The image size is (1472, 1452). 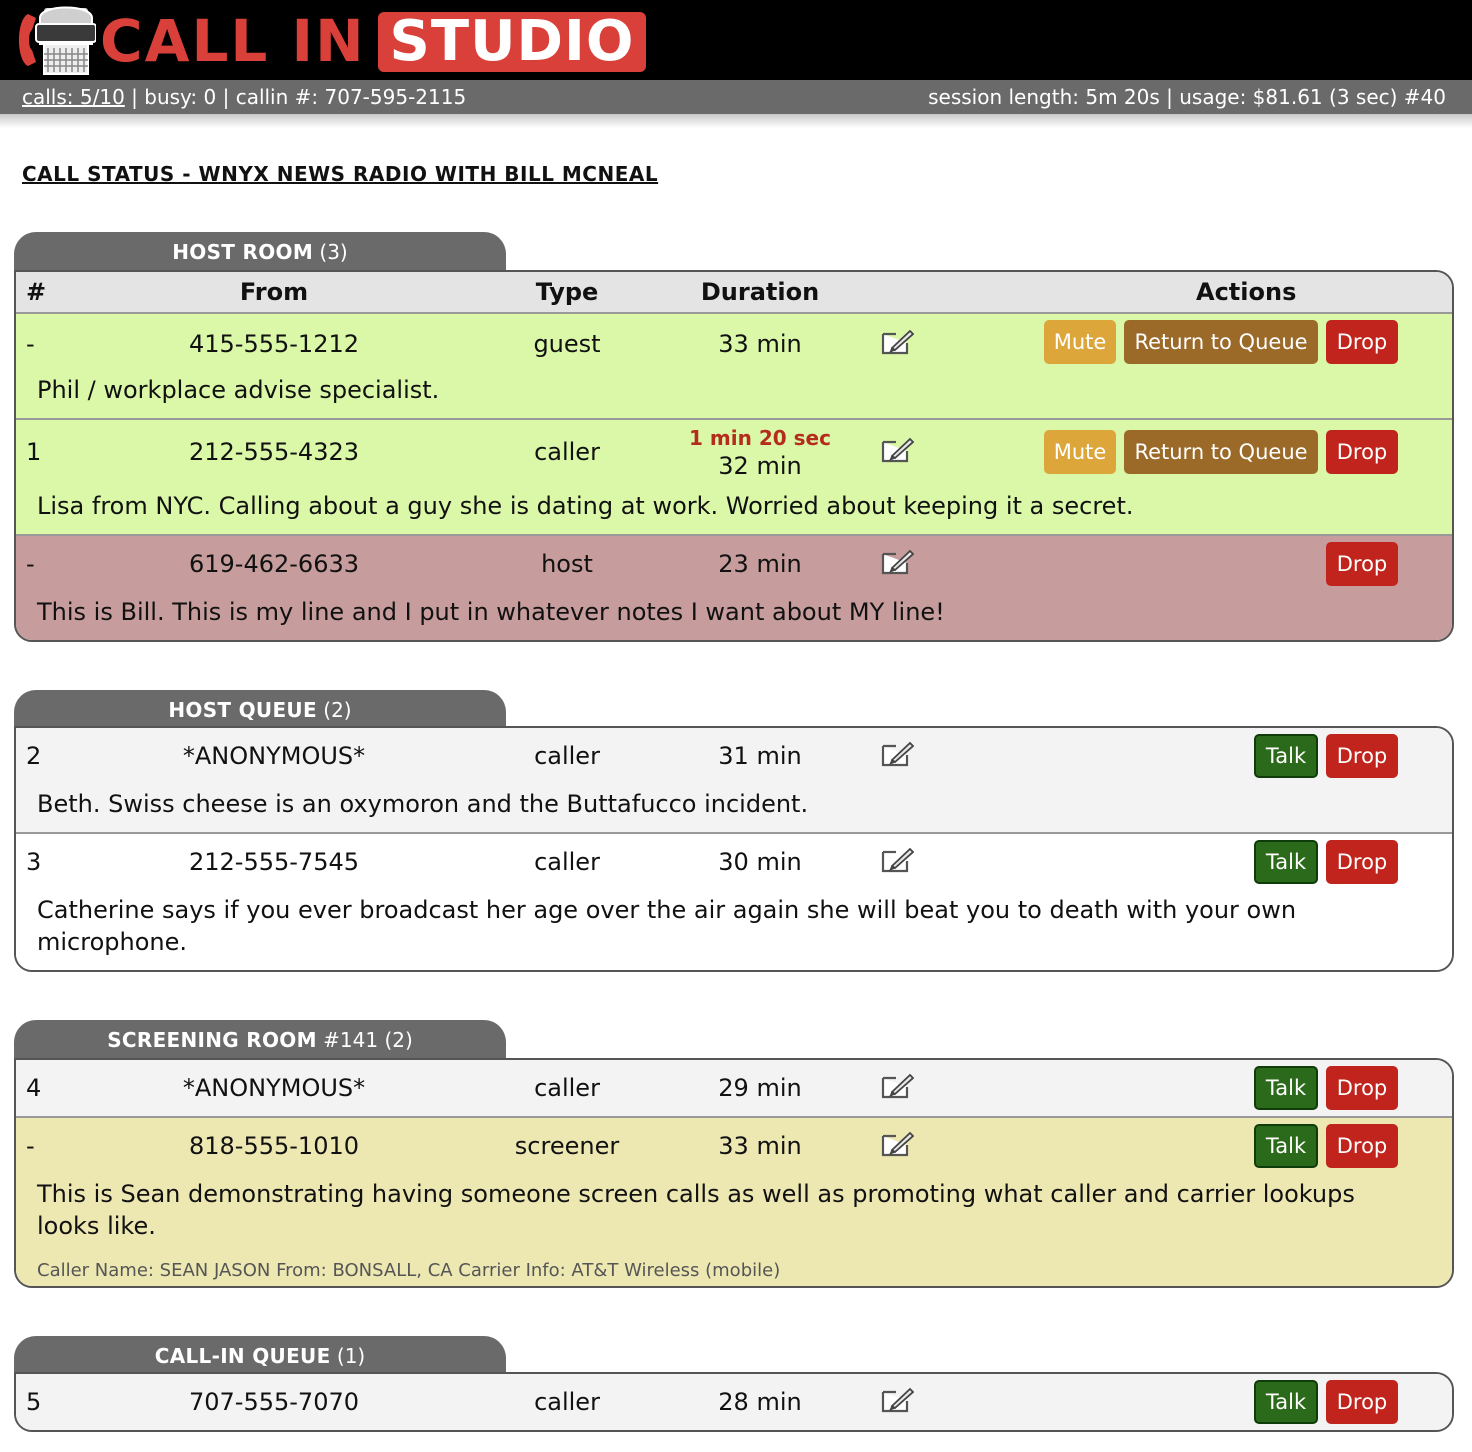 What do you see at coordinates (36, 292) in the screenshot?
I see `column-num: #` at bounding box center [36, 292].